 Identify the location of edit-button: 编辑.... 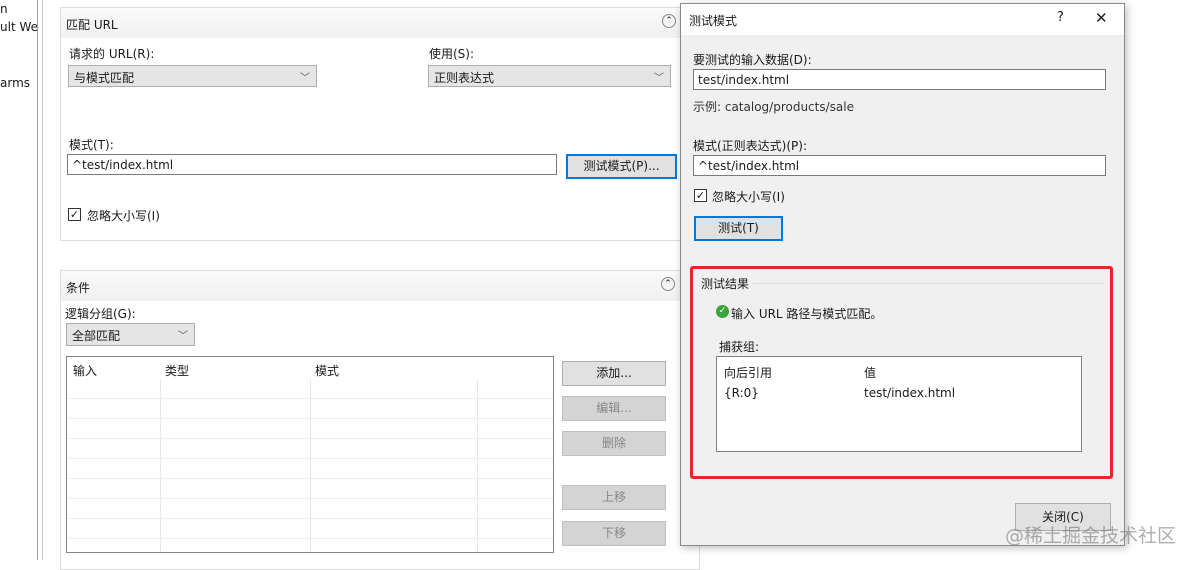
(614, 408).